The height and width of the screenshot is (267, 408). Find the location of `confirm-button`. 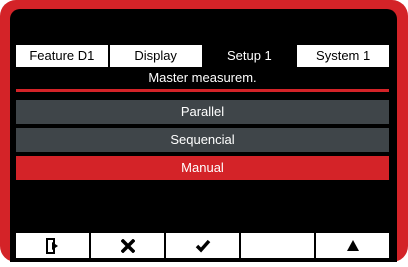

confirm-button is located at coordinates (202, 245).